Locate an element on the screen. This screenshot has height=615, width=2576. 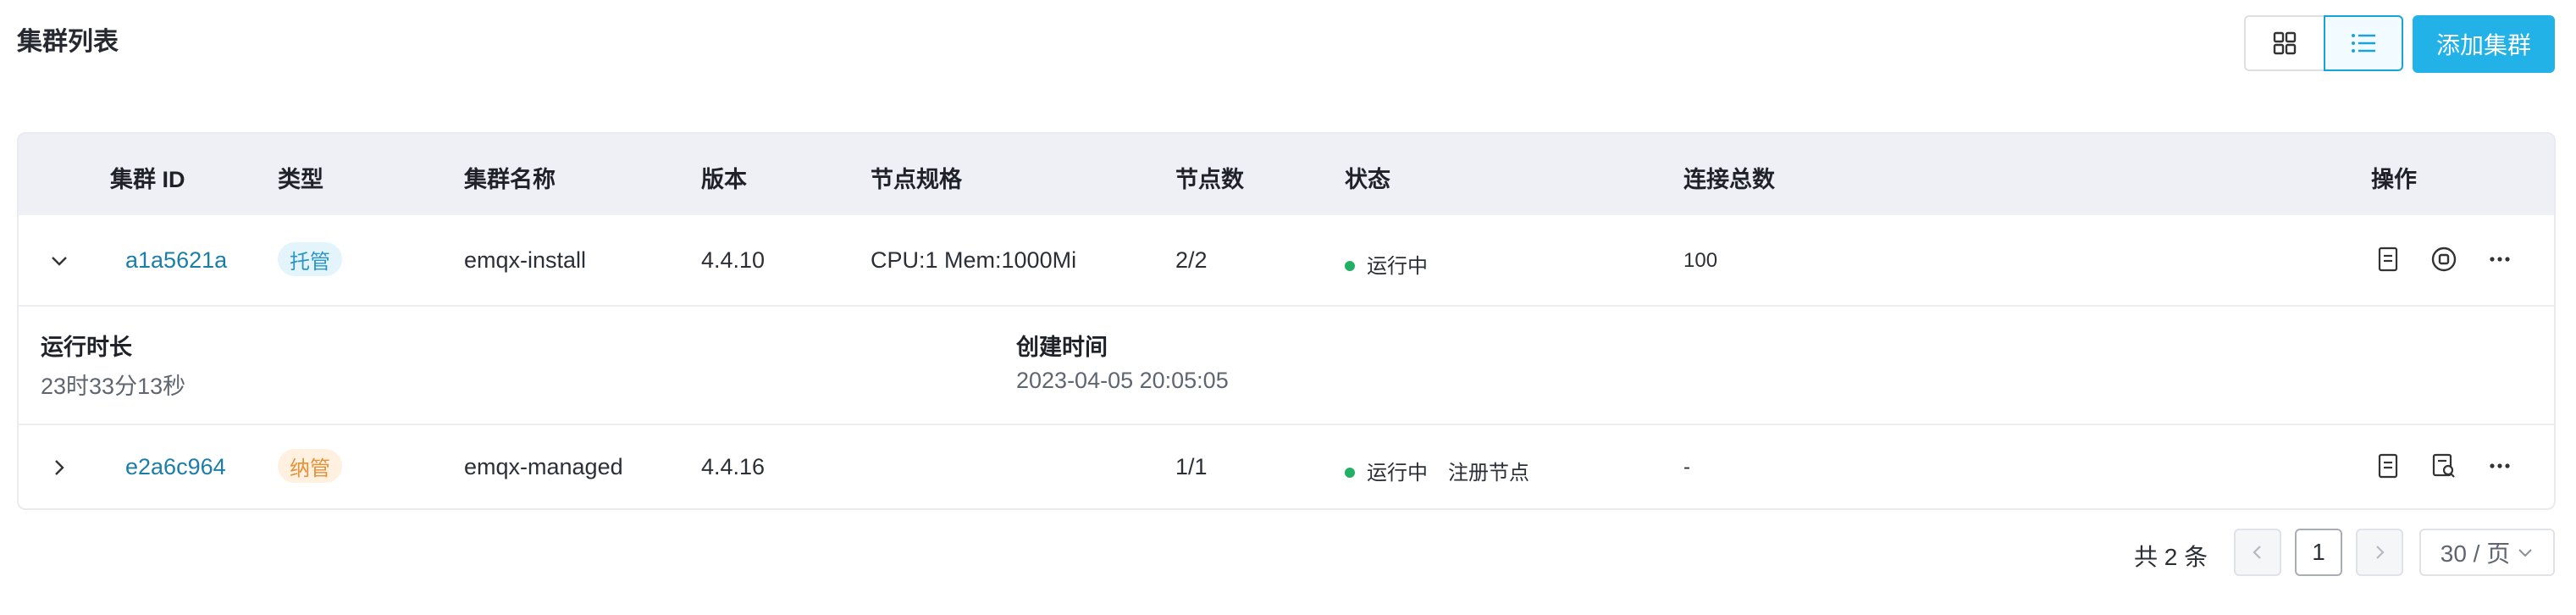
column-header-spec: 节点规格 is located at coordinates (916, 179).